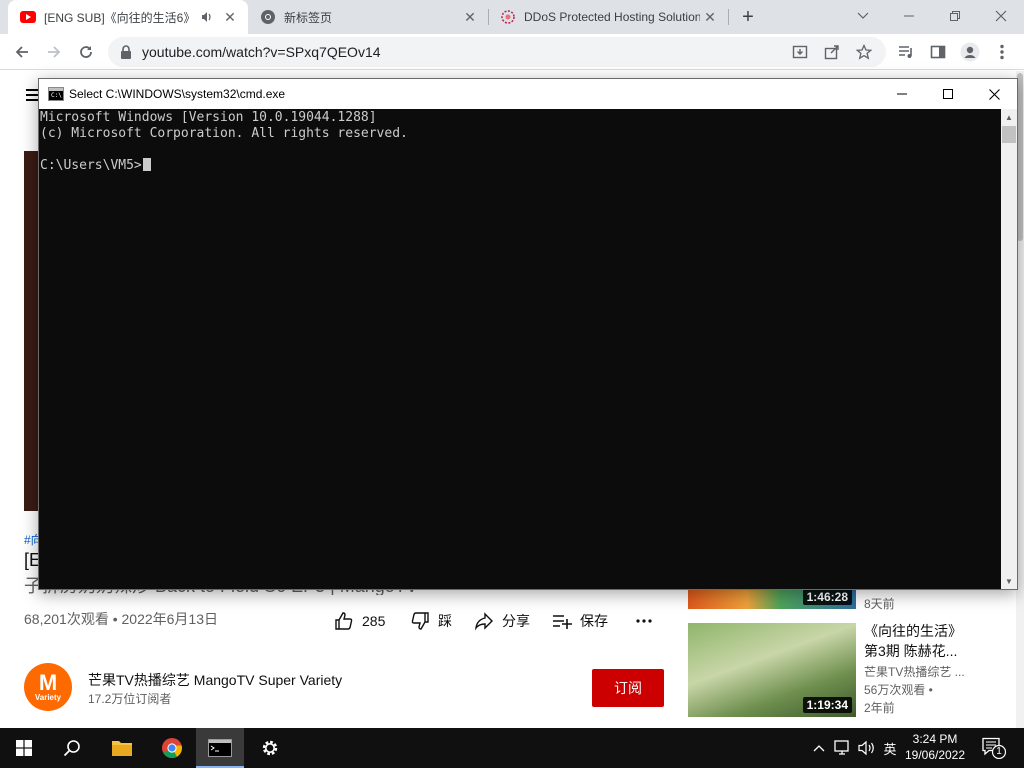  I want to click on restore-browser-button, so click(955, 16).